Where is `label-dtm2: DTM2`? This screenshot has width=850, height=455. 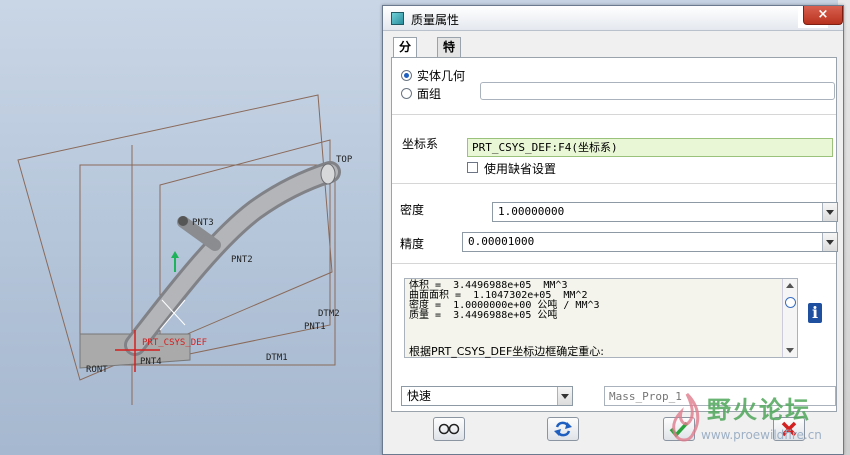
label-dtm2: DTM2 is located at coordinates (329, 314).